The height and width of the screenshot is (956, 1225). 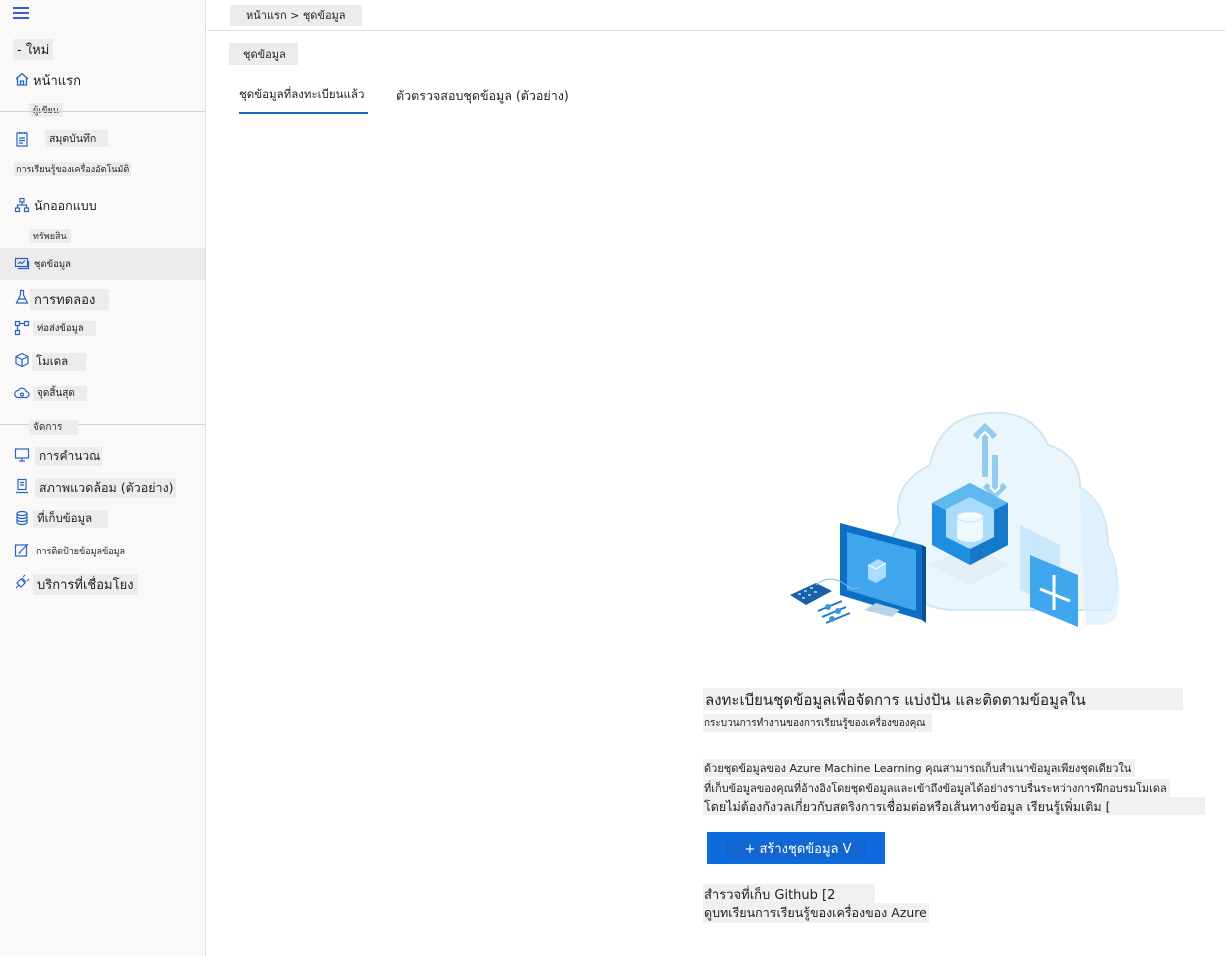 What do you see at coordinates (102, 205) in the screenshot?
I see `sidebar-item-designer: นักออกแบบ` at bounding box center [102, 205].